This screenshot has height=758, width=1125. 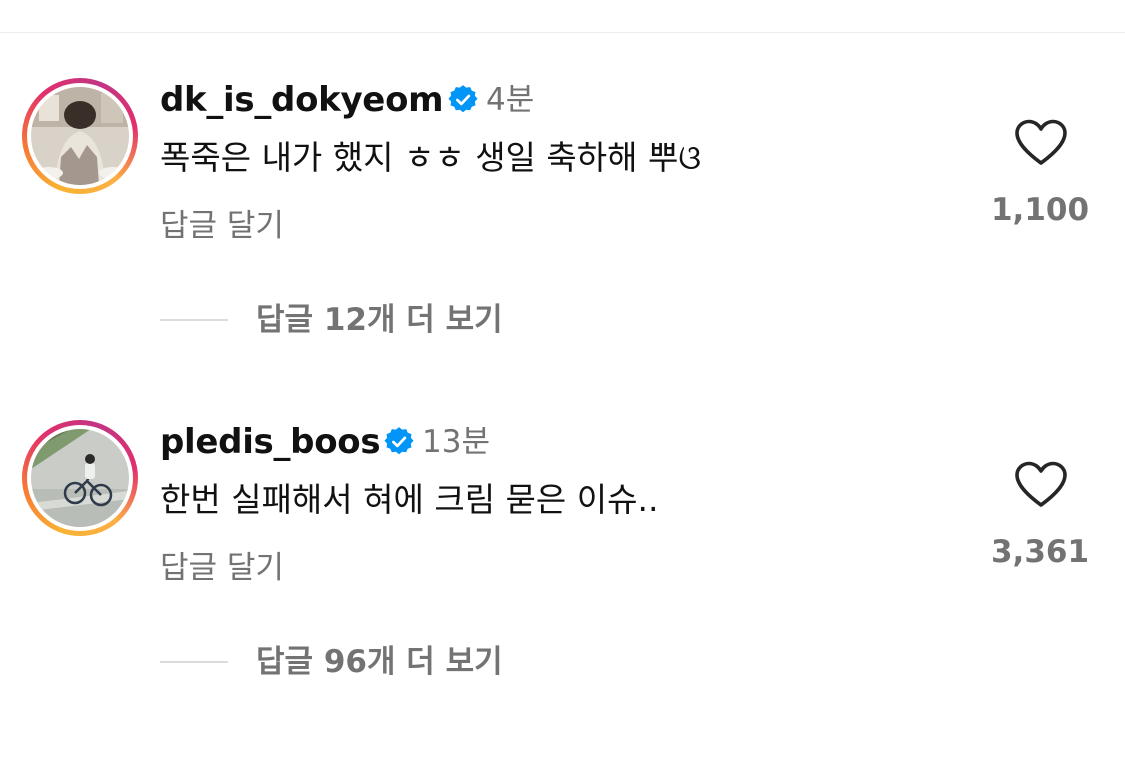 I want to click on comment-username: pledis_boos, so click(x=270, y=442).